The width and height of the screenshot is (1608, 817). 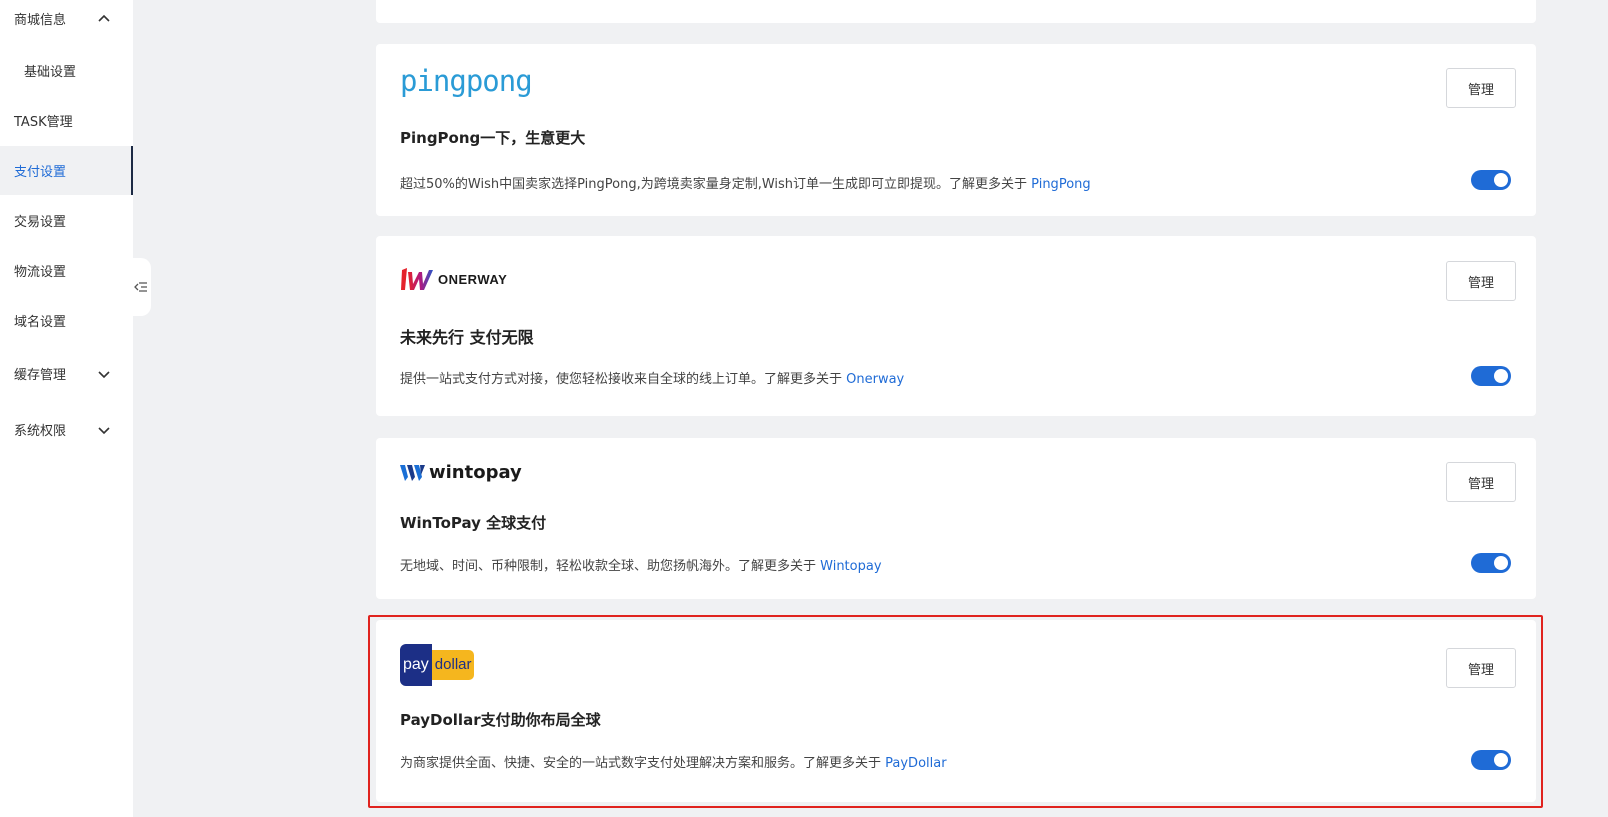 What do you see at coordinates (643, 763) in the screenshot?
I see `card-description-text: 为商家提供全面、快捷、安全的一站式数字支付处理解决方案和服务。了解更多关于` at bounding box center [643, 763].